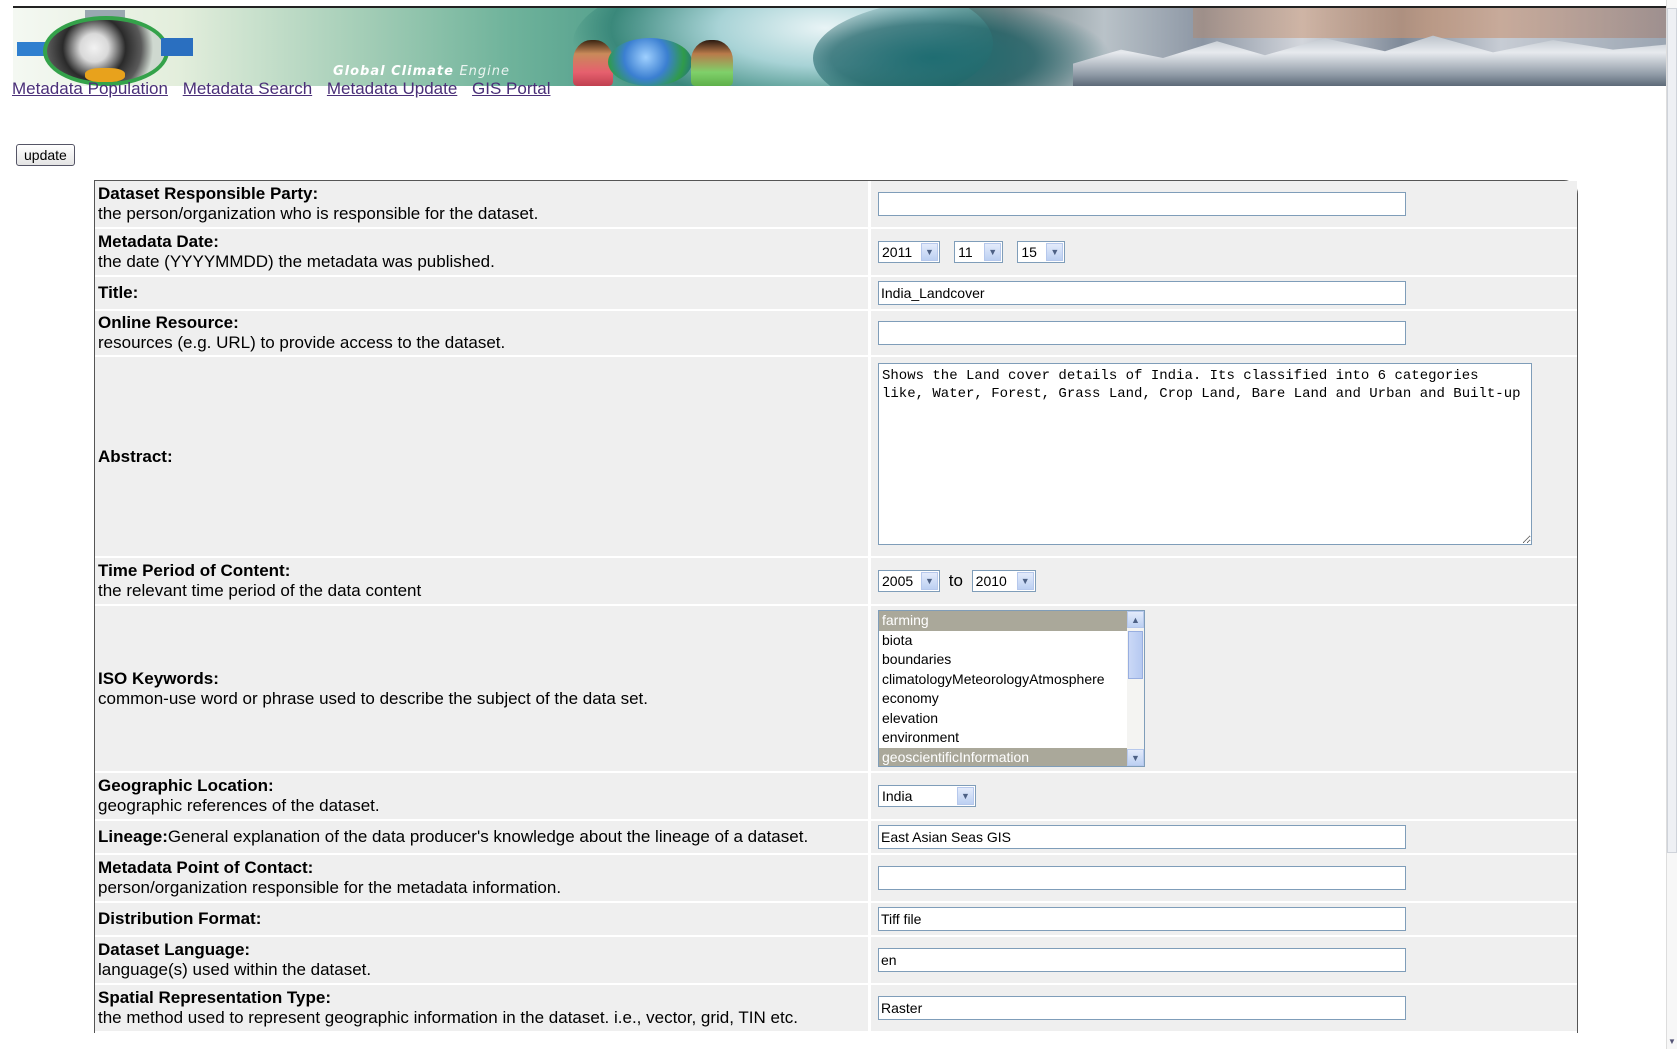  Describe the element at coordinates (45, 155) in the screenshot. I see `update-button: update` at that location.